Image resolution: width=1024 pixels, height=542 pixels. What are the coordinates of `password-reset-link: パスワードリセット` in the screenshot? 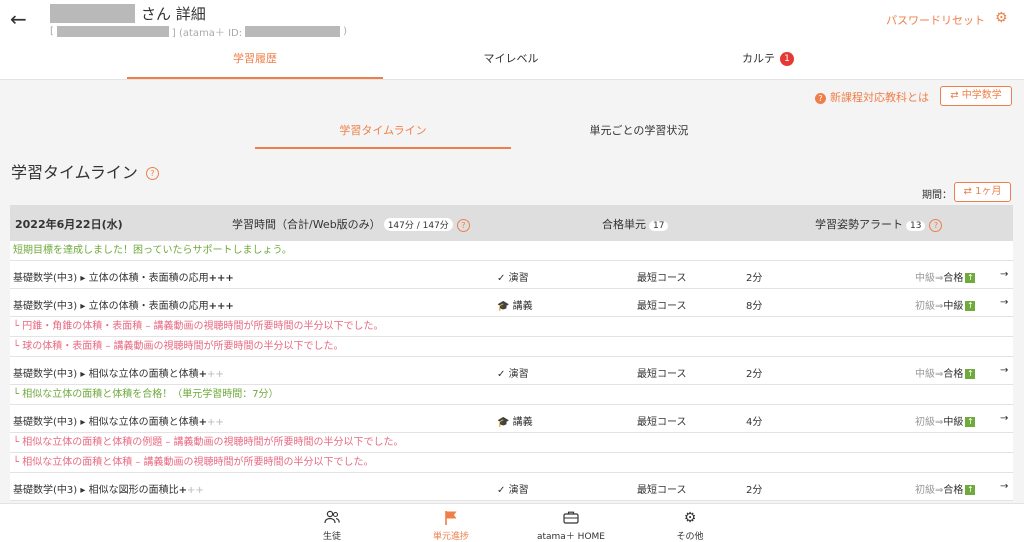 It's located at (935, 20).